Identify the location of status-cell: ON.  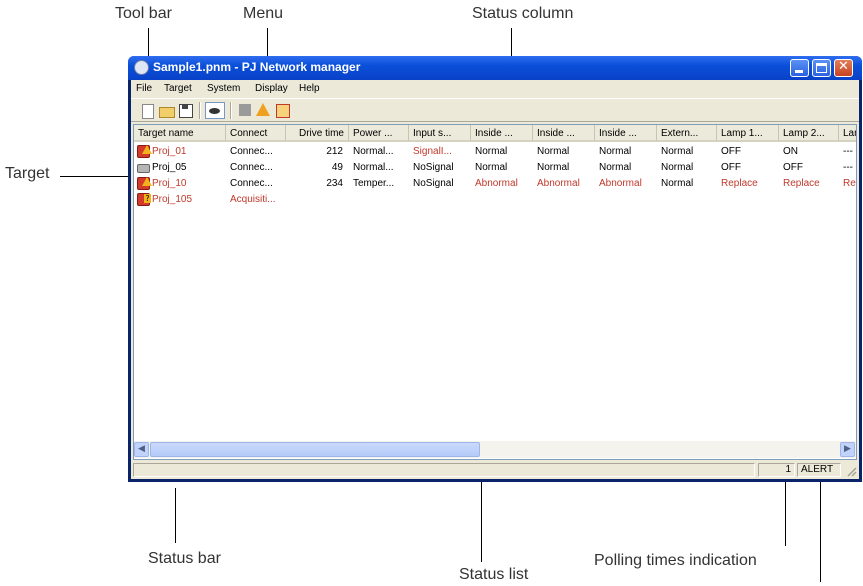
(790, 151).